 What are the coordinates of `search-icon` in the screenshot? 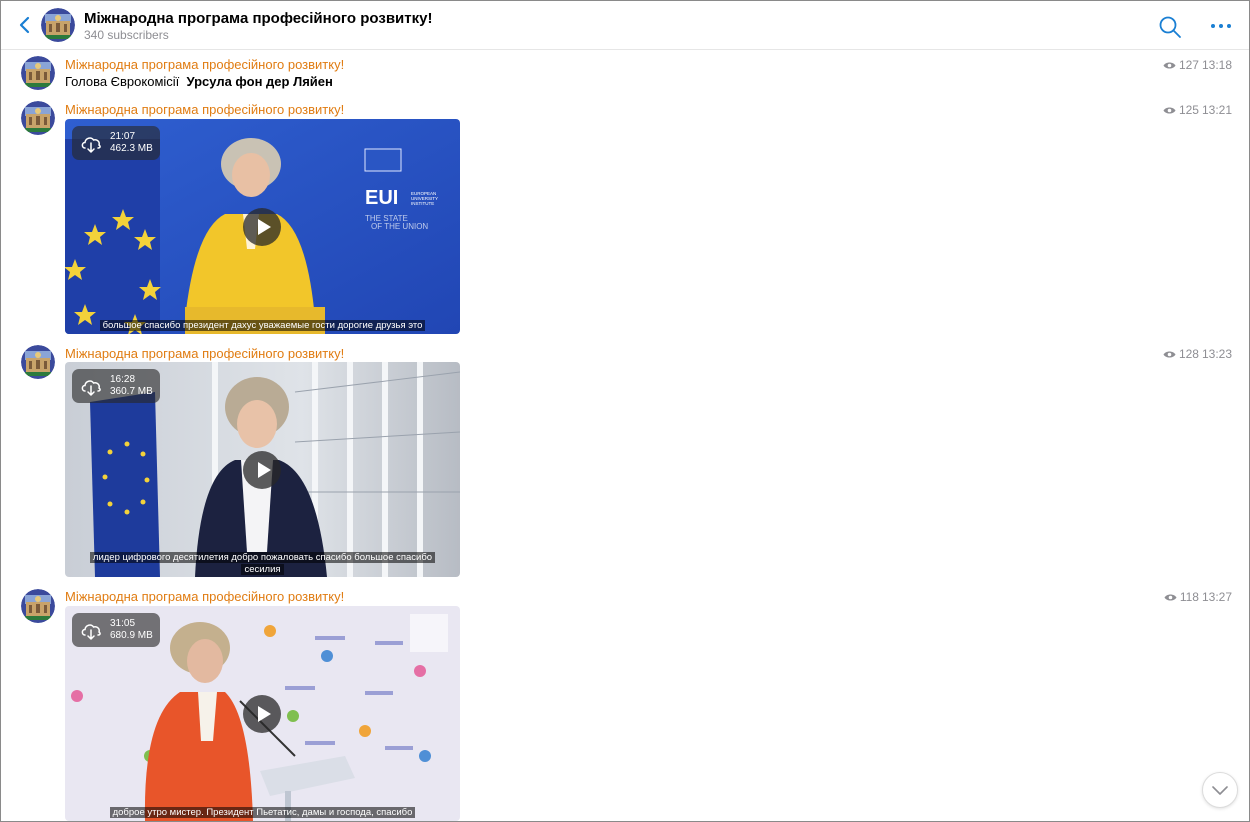 It's located at (1170, 27).